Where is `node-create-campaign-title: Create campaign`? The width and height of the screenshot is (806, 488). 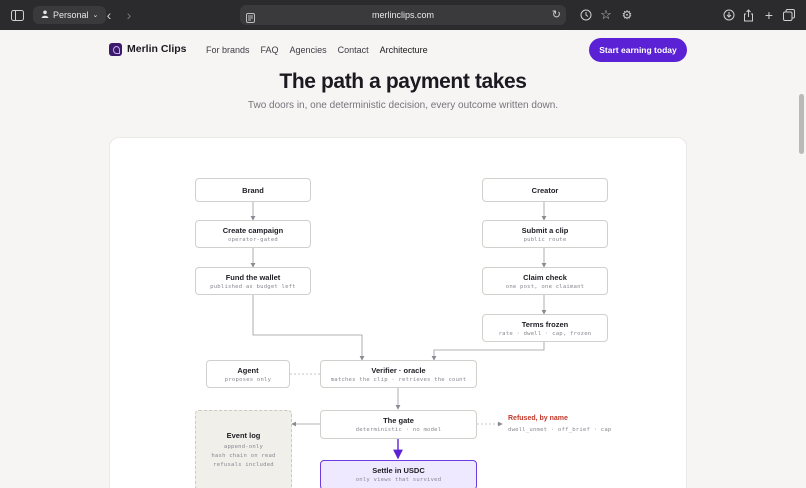
node-create-campaign-title: Create campaign is located at coordinates (253, 230).